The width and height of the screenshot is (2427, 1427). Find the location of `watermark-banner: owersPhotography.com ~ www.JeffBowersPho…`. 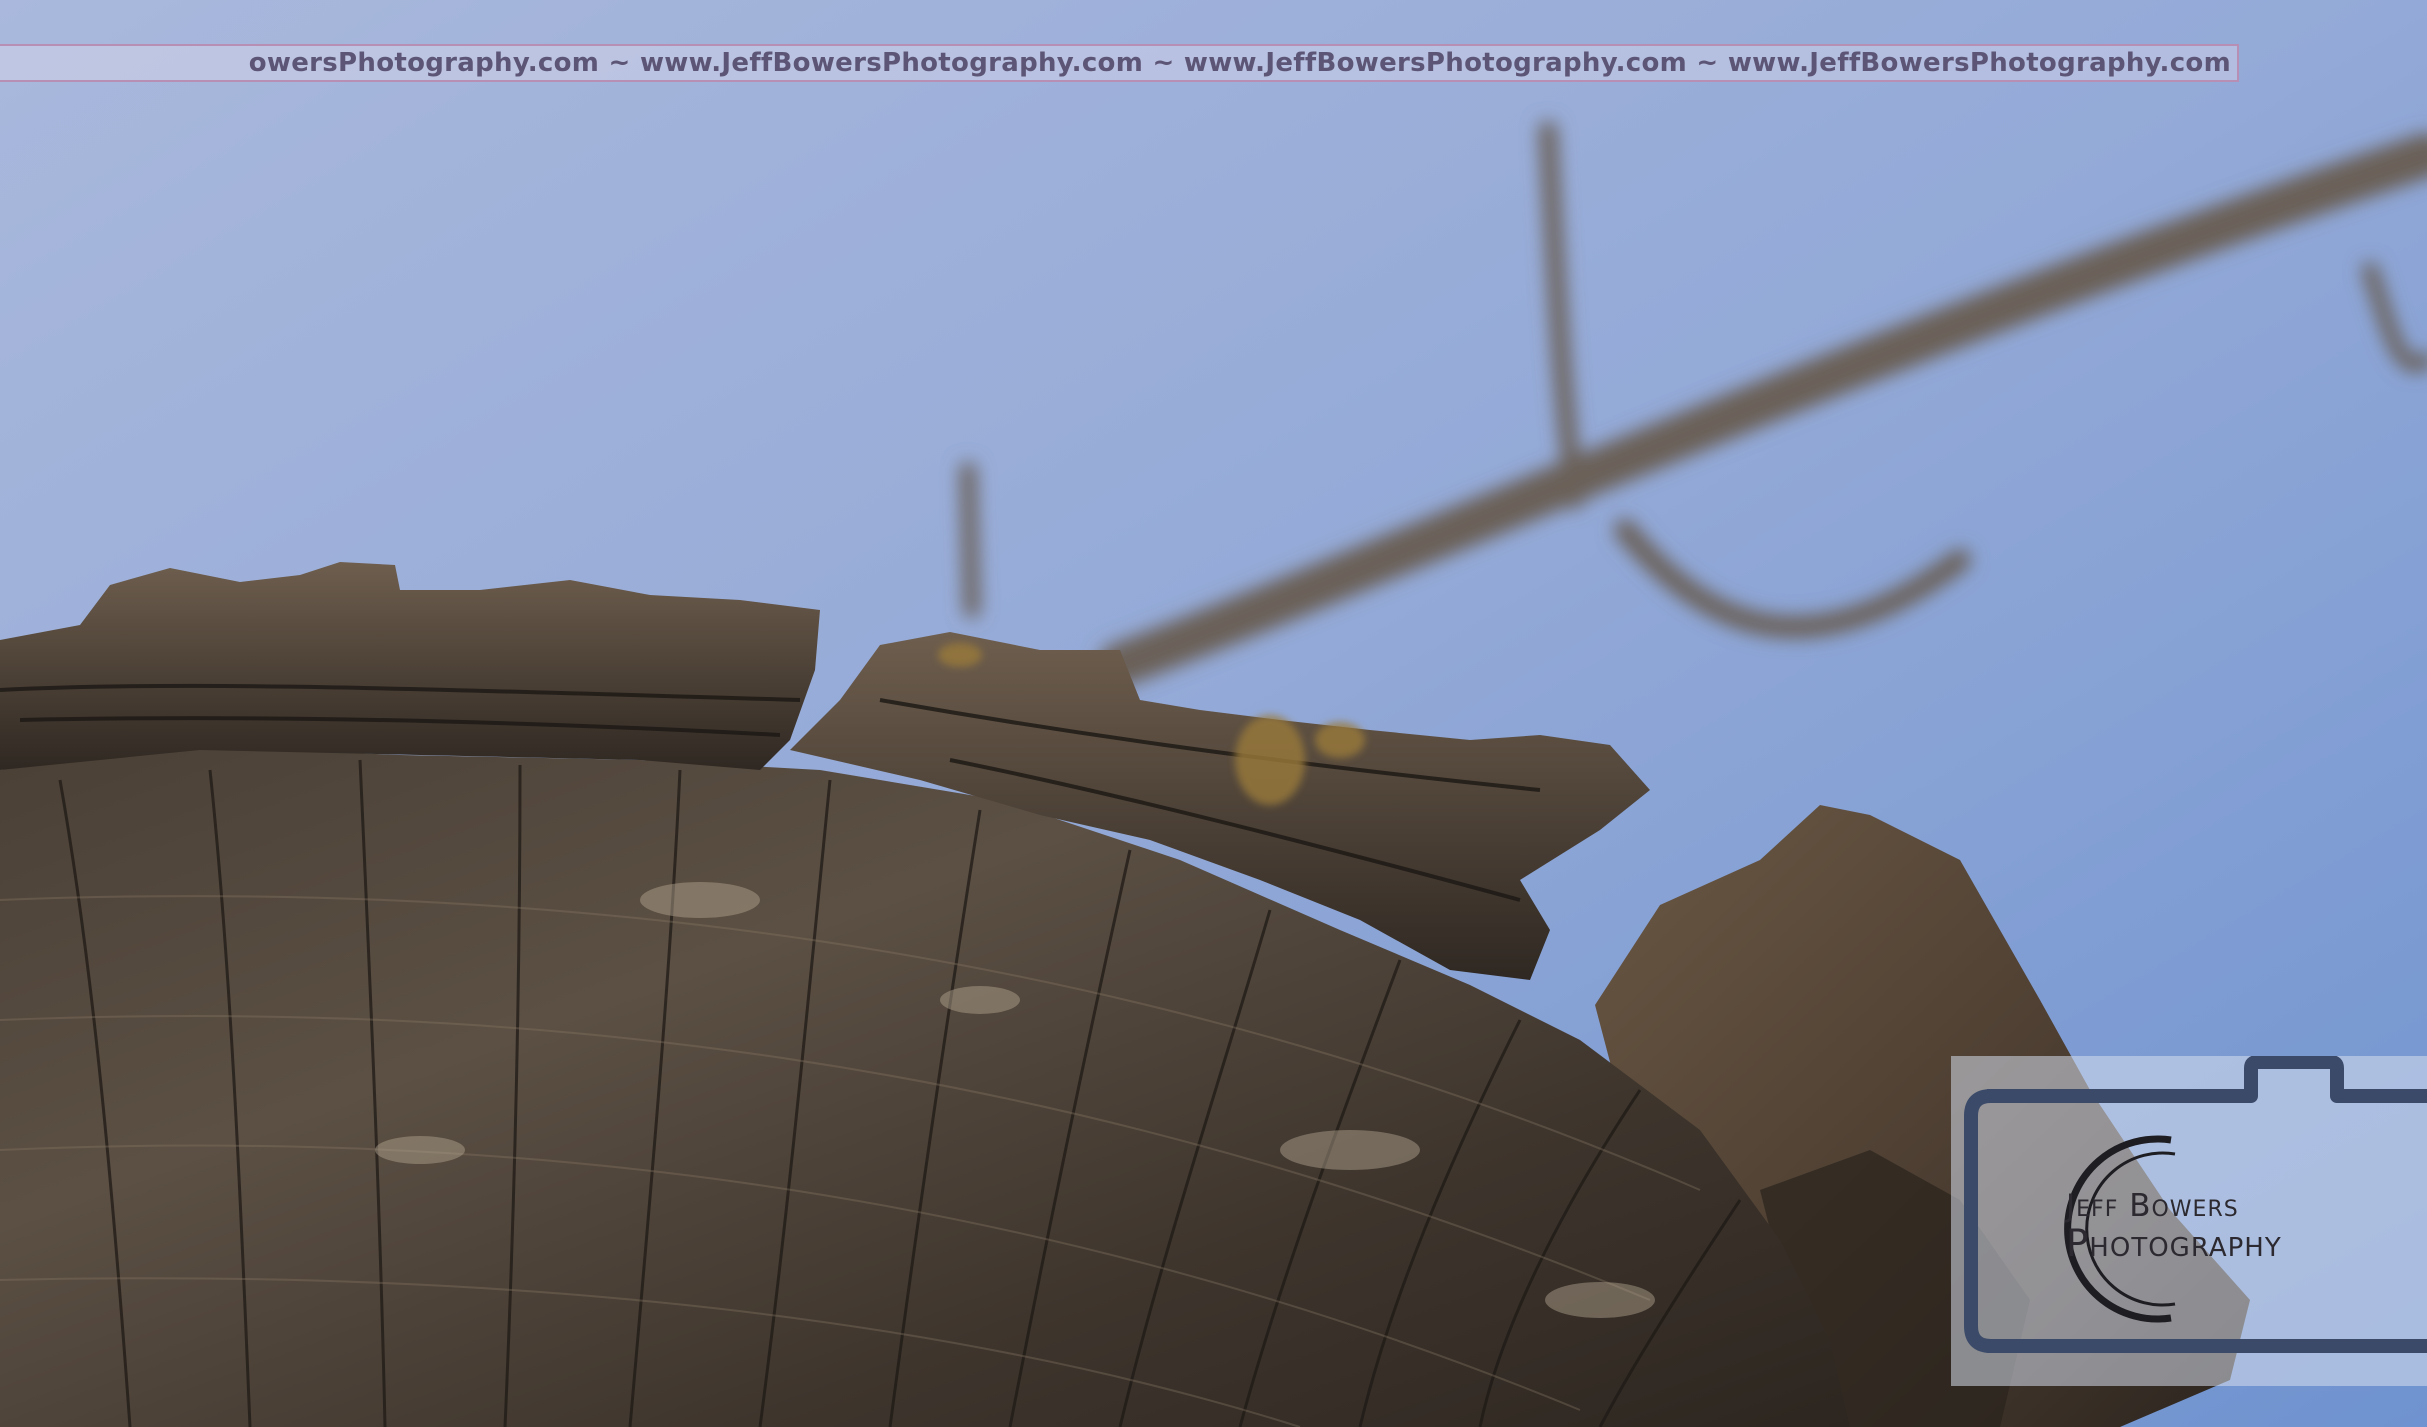

watermark-banner: owersPhotography.com ~ www.JeffBowersPho… is located at coordinates (1119, 63).